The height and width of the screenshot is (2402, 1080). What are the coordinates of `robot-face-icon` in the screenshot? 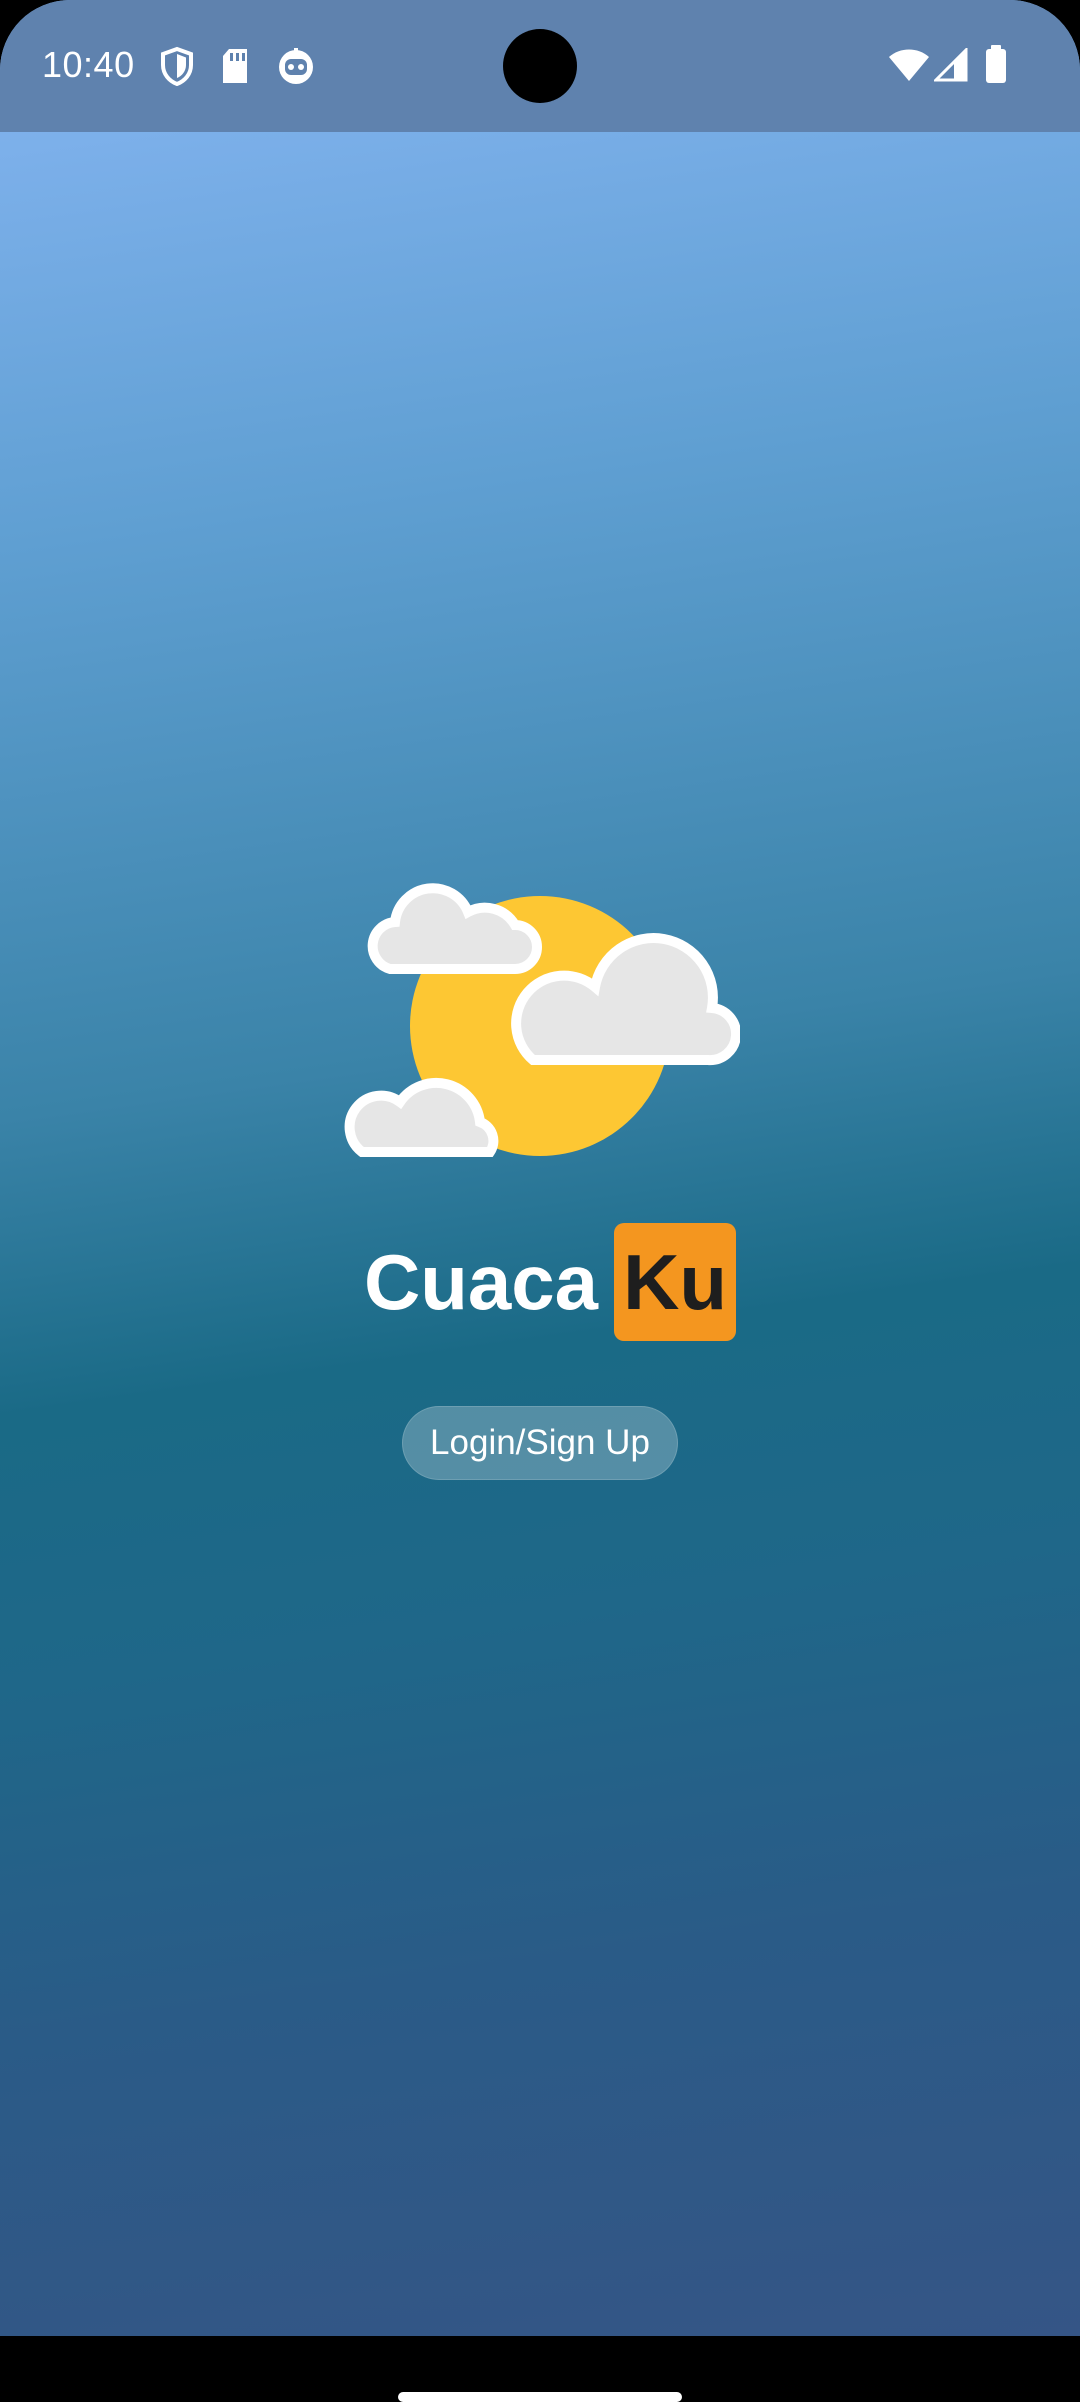 It's located at (296, 66).